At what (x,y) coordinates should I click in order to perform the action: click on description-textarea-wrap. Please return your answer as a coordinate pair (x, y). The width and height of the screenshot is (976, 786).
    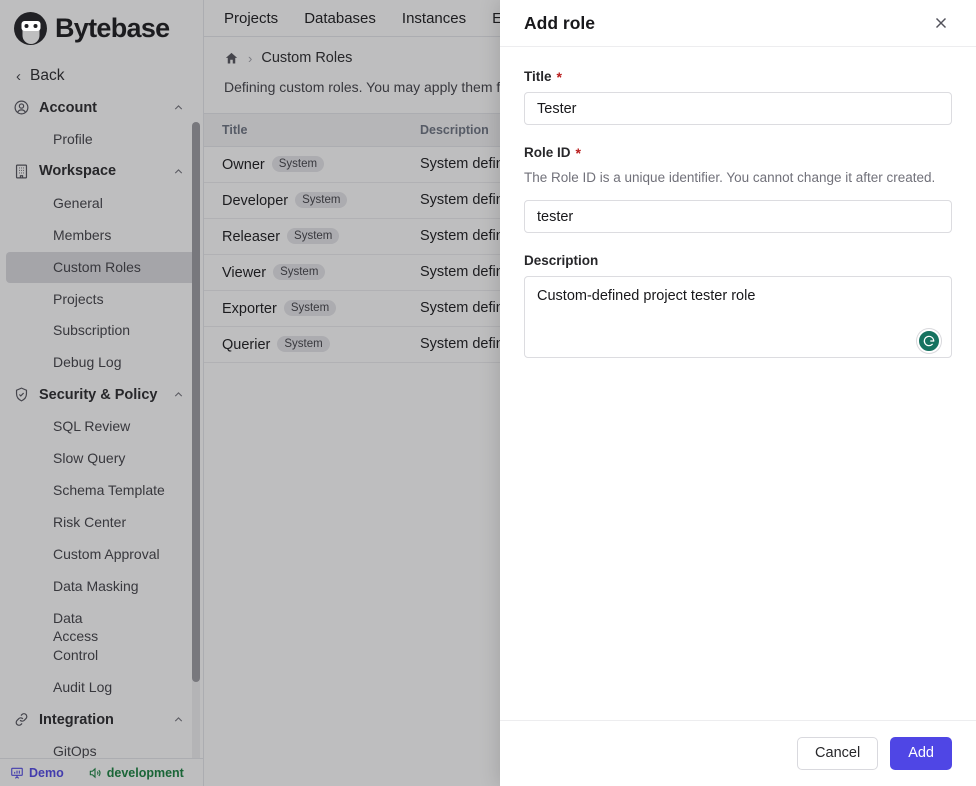
    Looking at the image, I should click on (738, 319).